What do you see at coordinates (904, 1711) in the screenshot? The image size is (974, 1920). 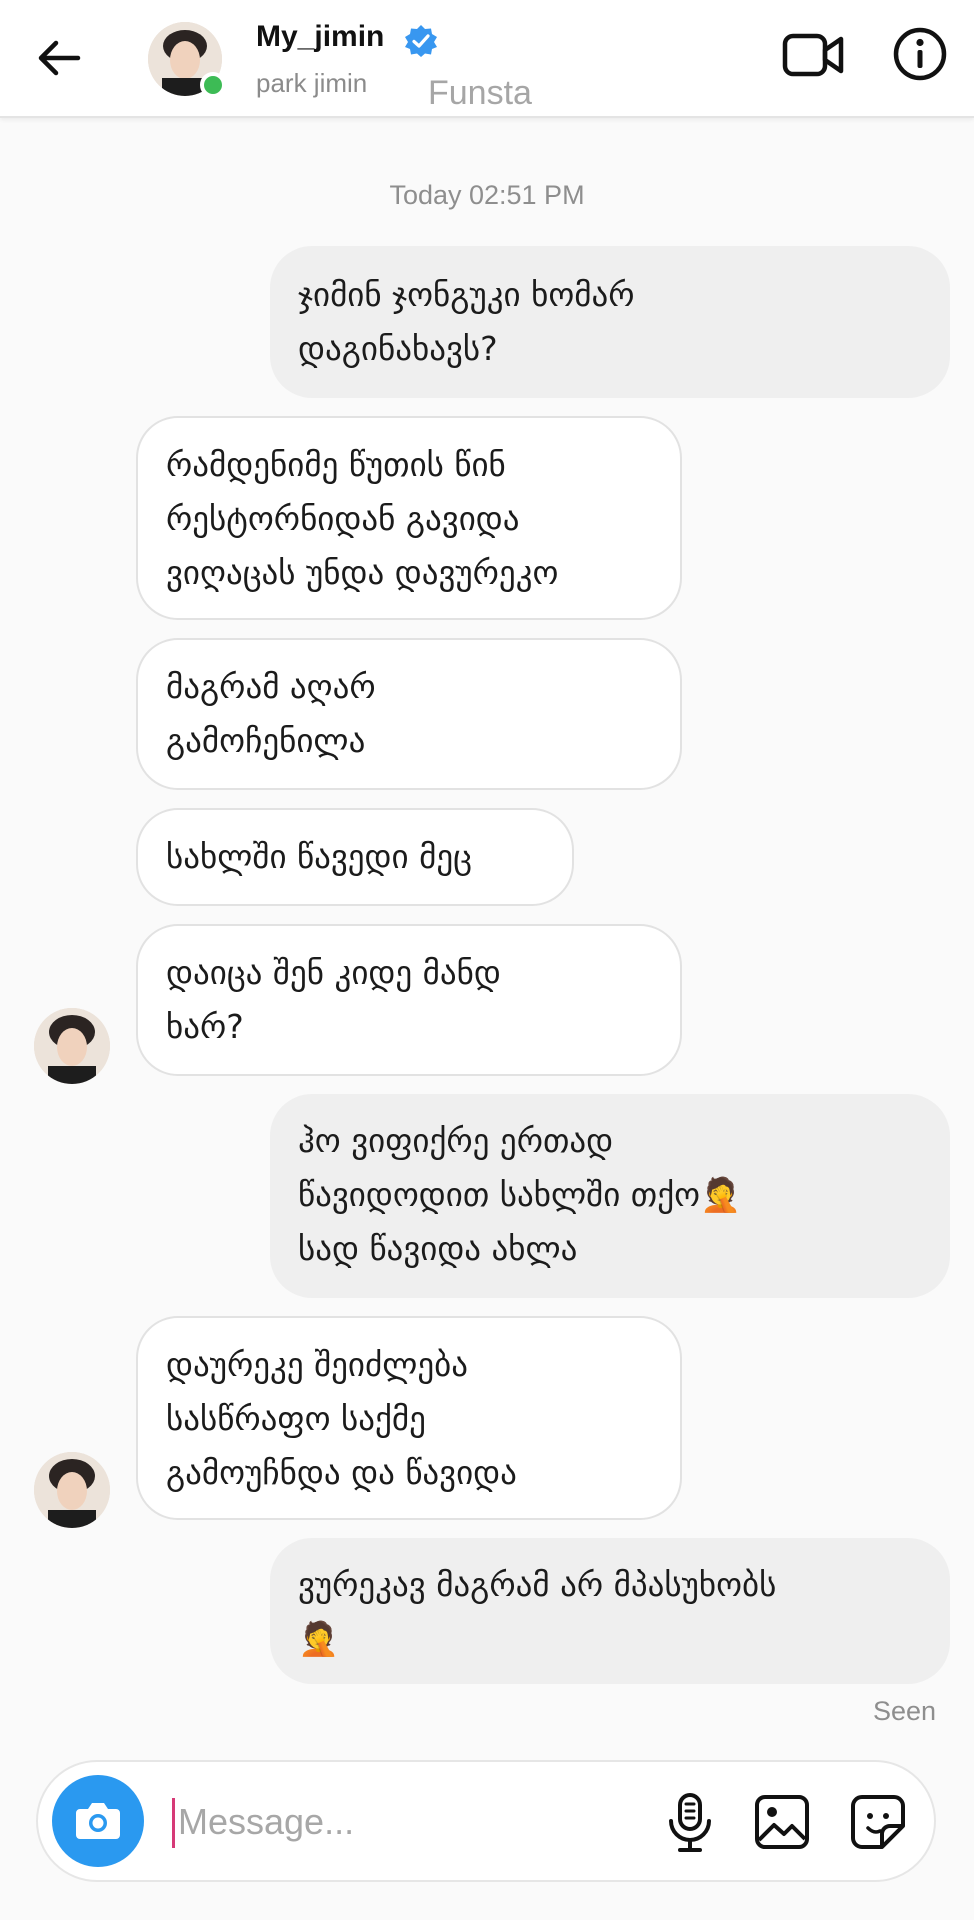 I see `seen-status: Seen` at bounding box center [904, 1711].